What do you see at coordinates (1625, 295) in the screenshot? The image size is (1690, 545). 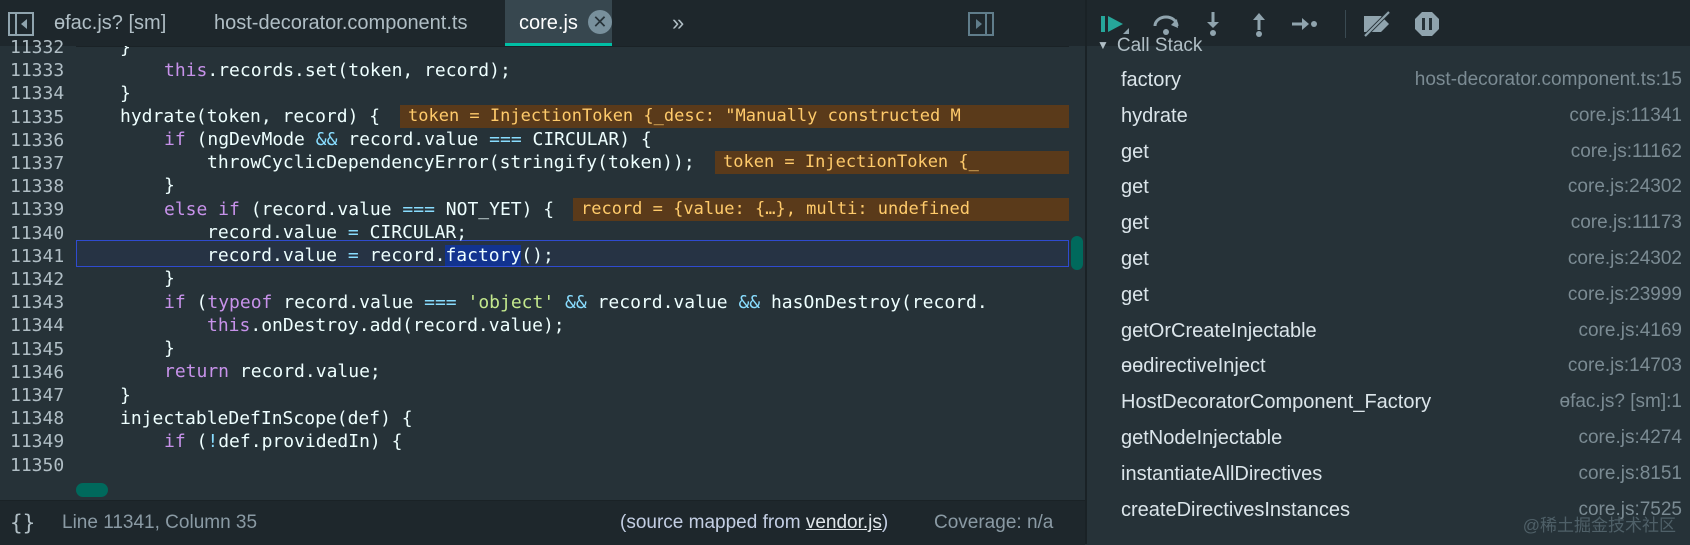 I see `frame-location: core.js:23999` at bounding box center [1625, 295].